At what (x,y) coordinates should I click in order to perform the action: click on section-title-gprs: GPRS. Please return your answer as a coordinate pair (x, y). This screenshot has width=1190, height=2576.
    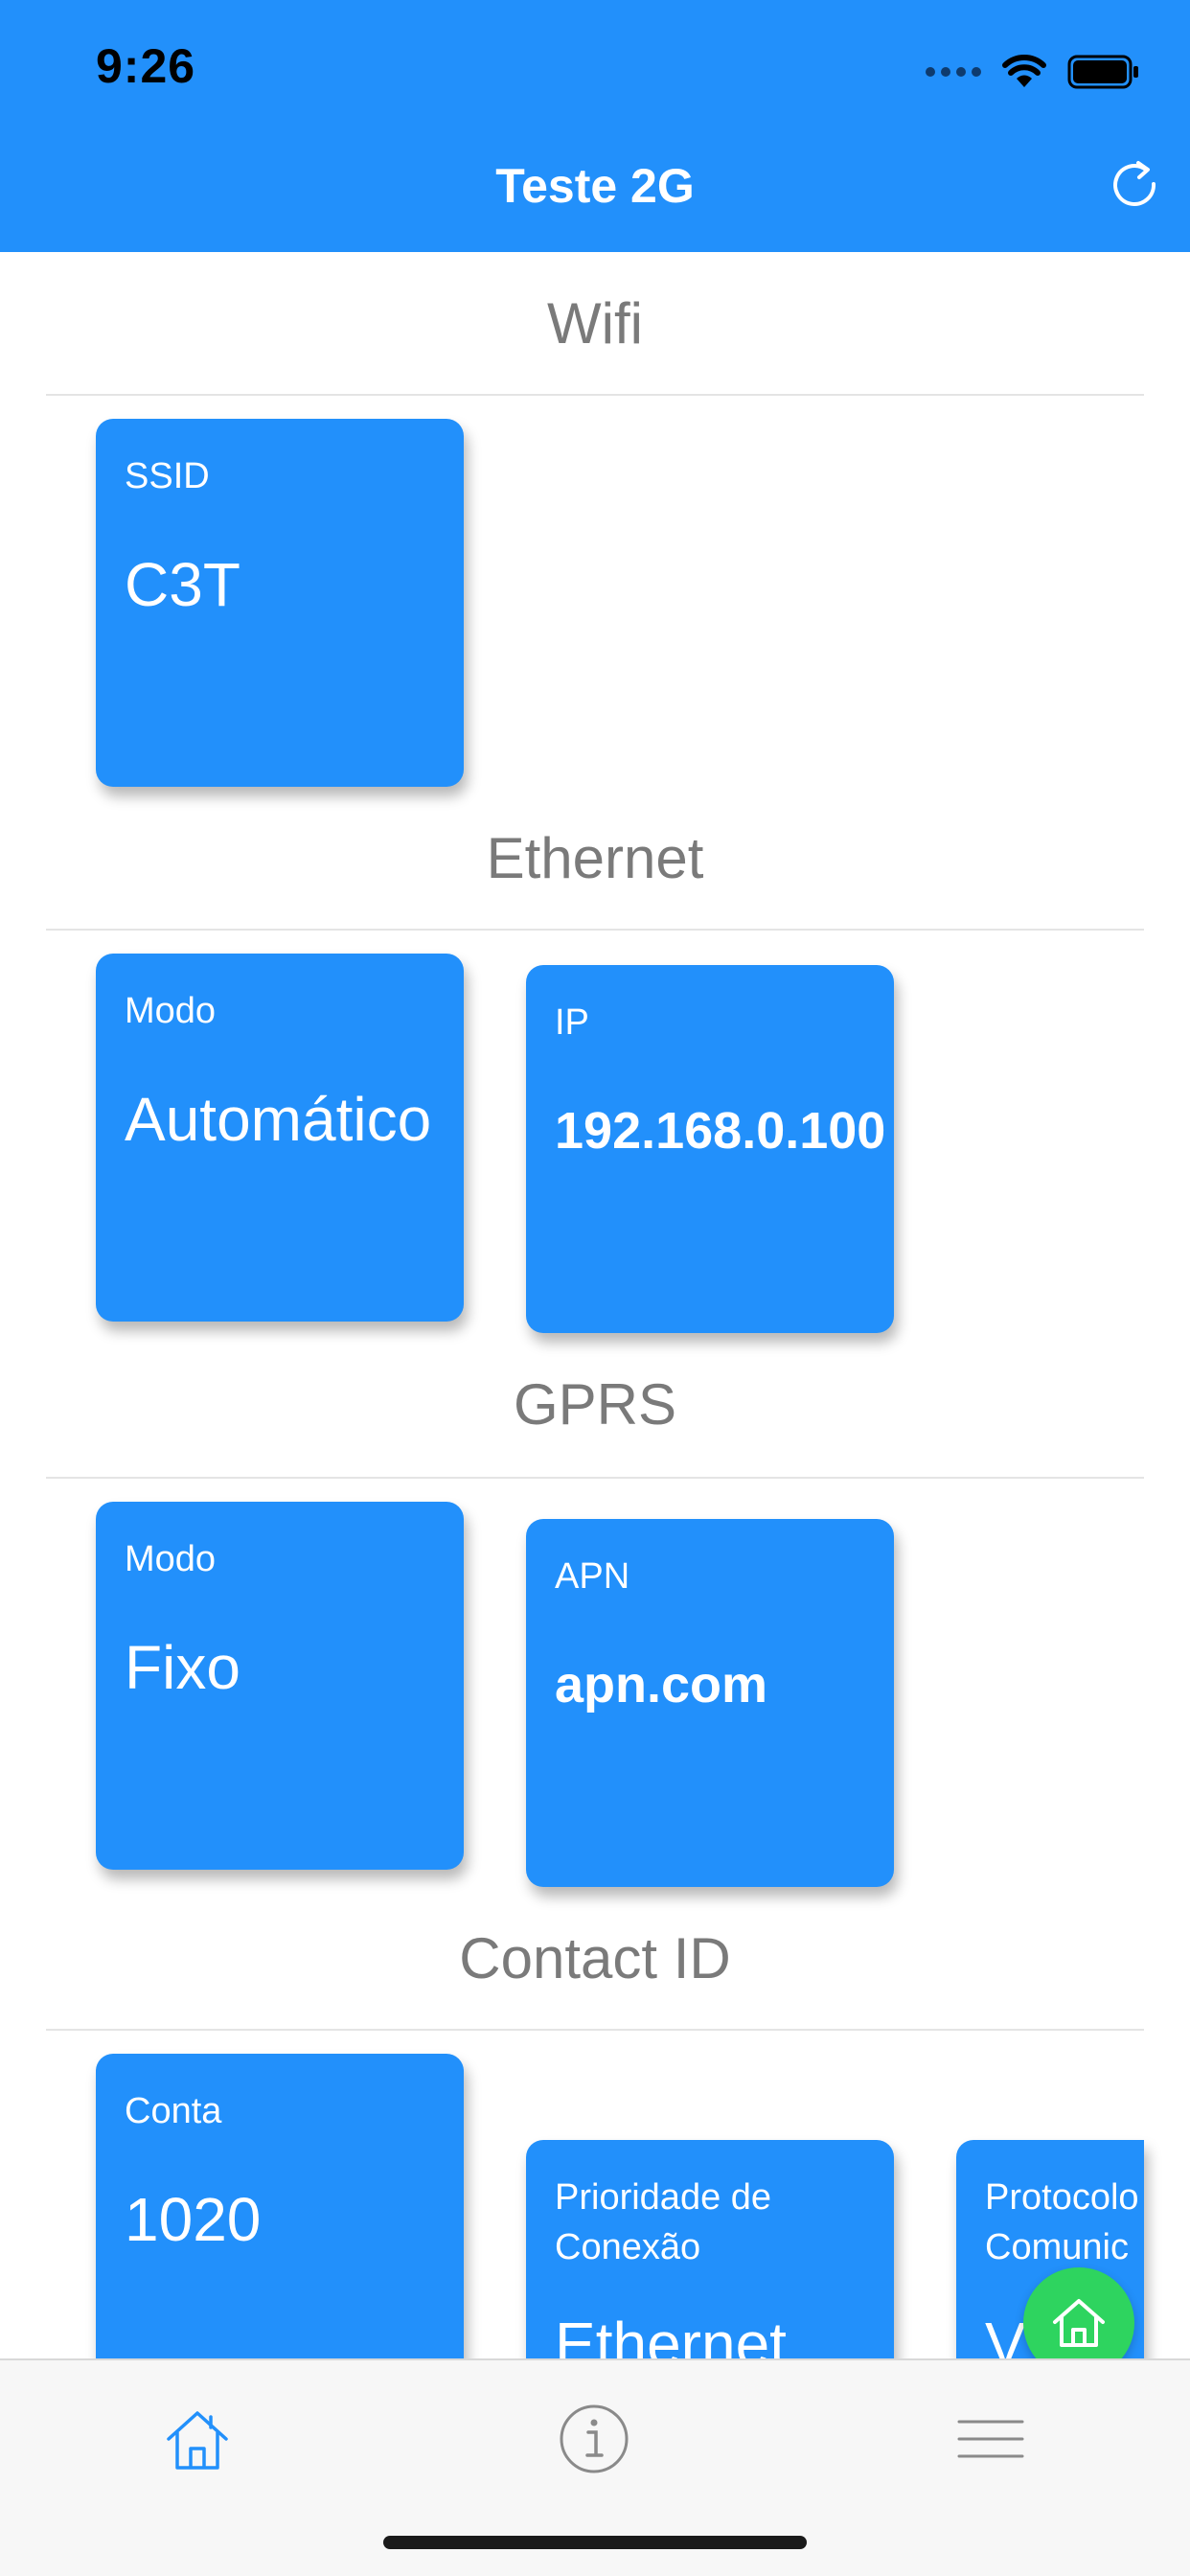
    Looking at the image, I should click on (595, 1404).